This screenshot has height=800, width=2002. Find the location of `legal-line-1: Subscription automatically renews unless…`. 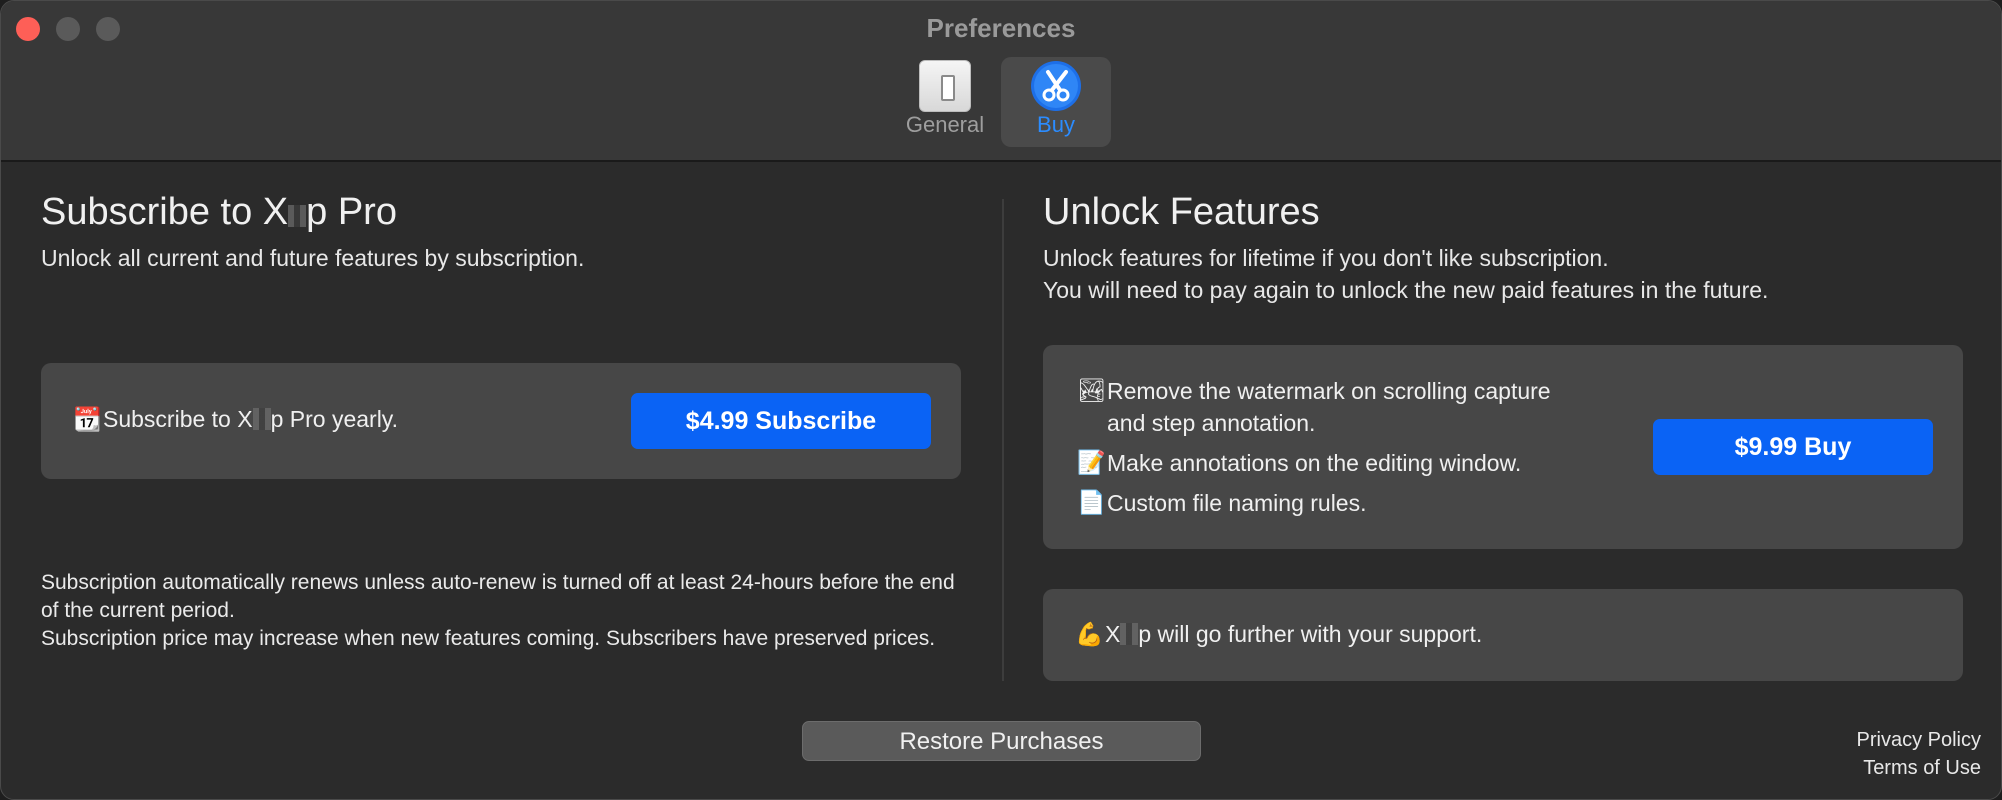

legal-line-1: Subscription automatically renews unless… is located at coordinates (498, 596).